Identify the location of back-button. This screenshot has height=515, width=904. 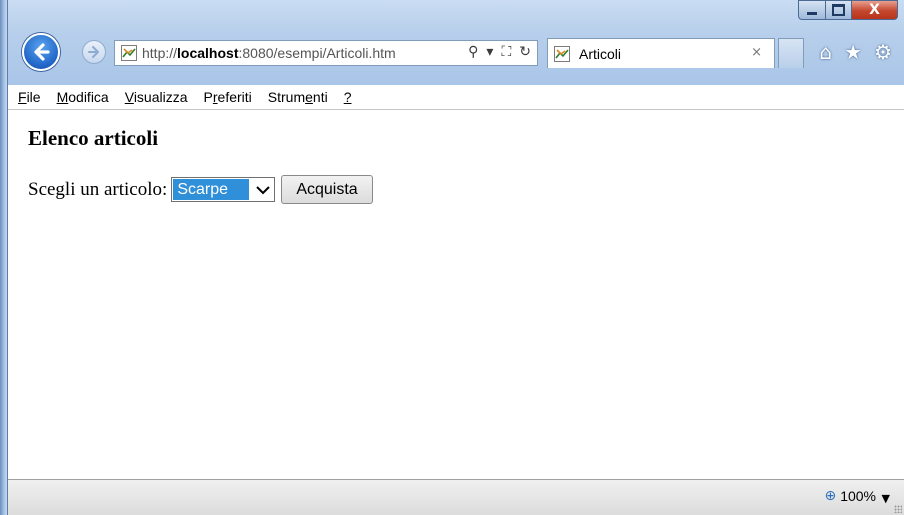
(41, 52).